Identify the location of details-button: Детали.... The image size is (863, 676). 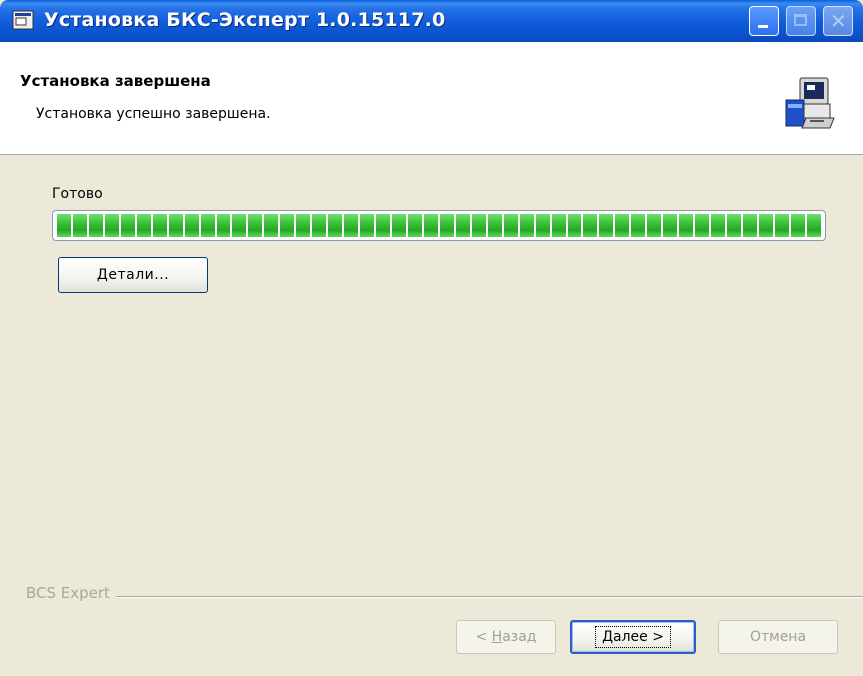
(133, 275).